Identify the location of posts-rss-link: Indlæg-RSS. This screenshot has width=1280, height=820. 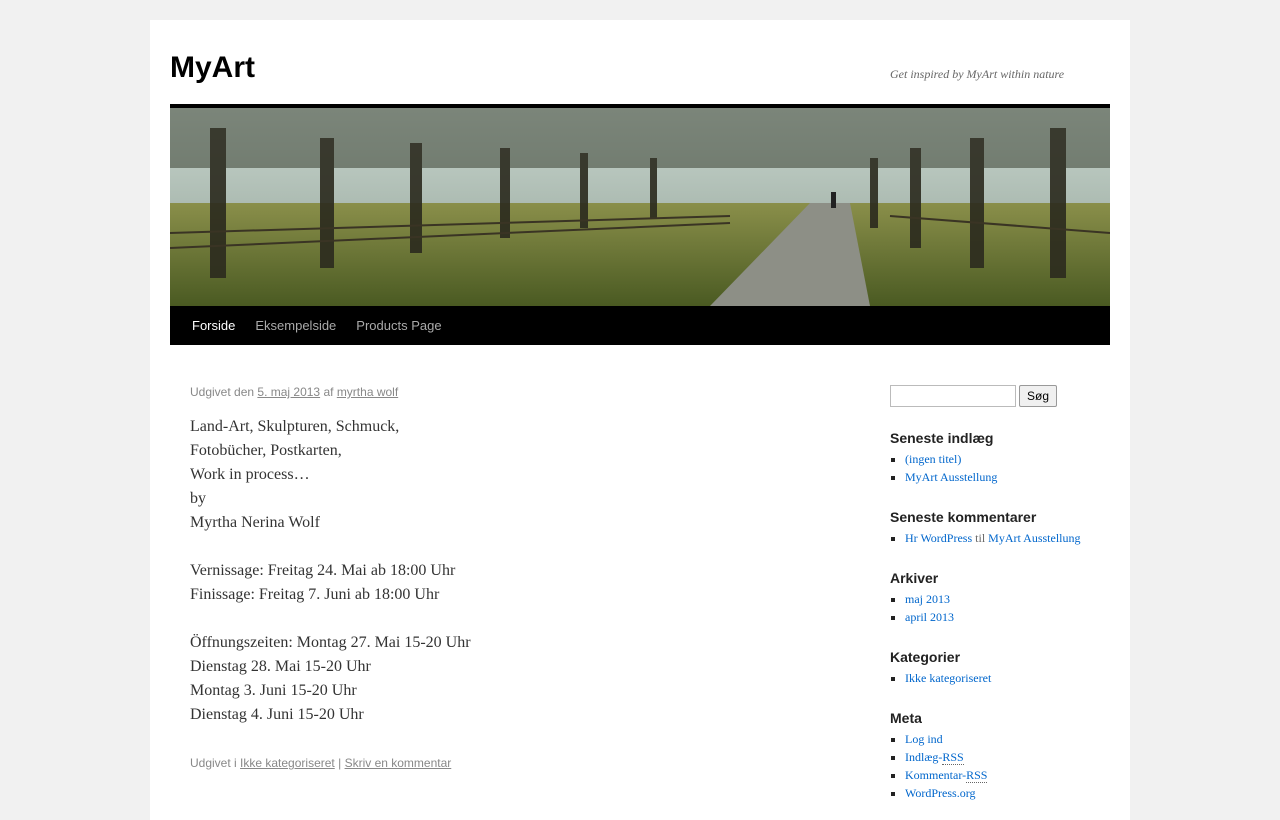
(934, 757).